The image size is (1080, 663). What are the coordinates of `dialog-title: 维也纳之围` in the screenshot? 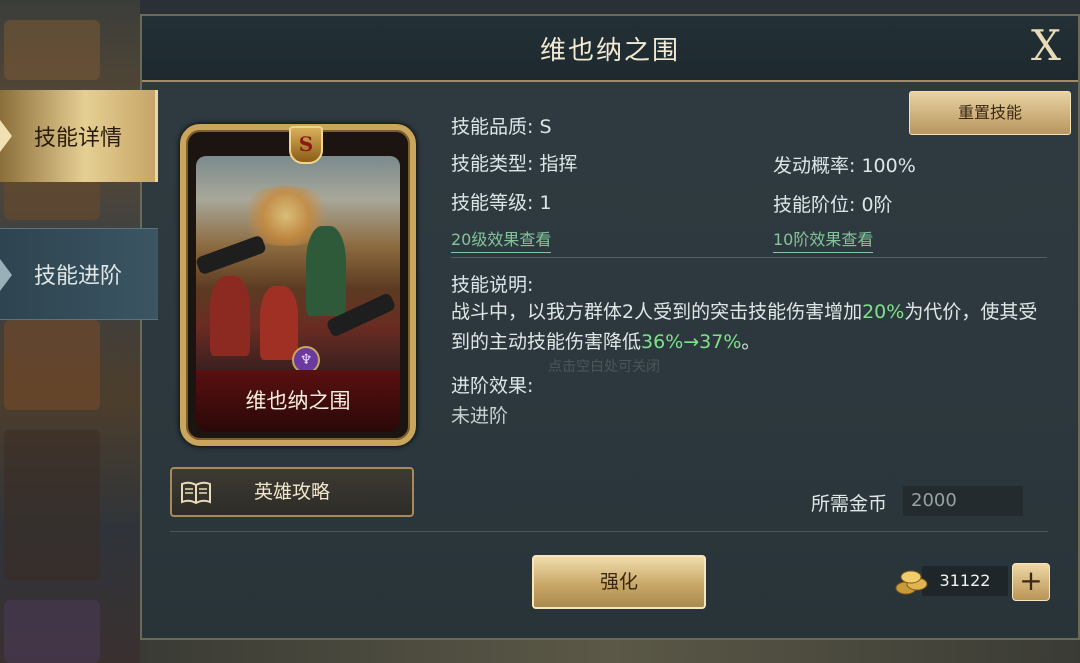 It's located at (609, 51).